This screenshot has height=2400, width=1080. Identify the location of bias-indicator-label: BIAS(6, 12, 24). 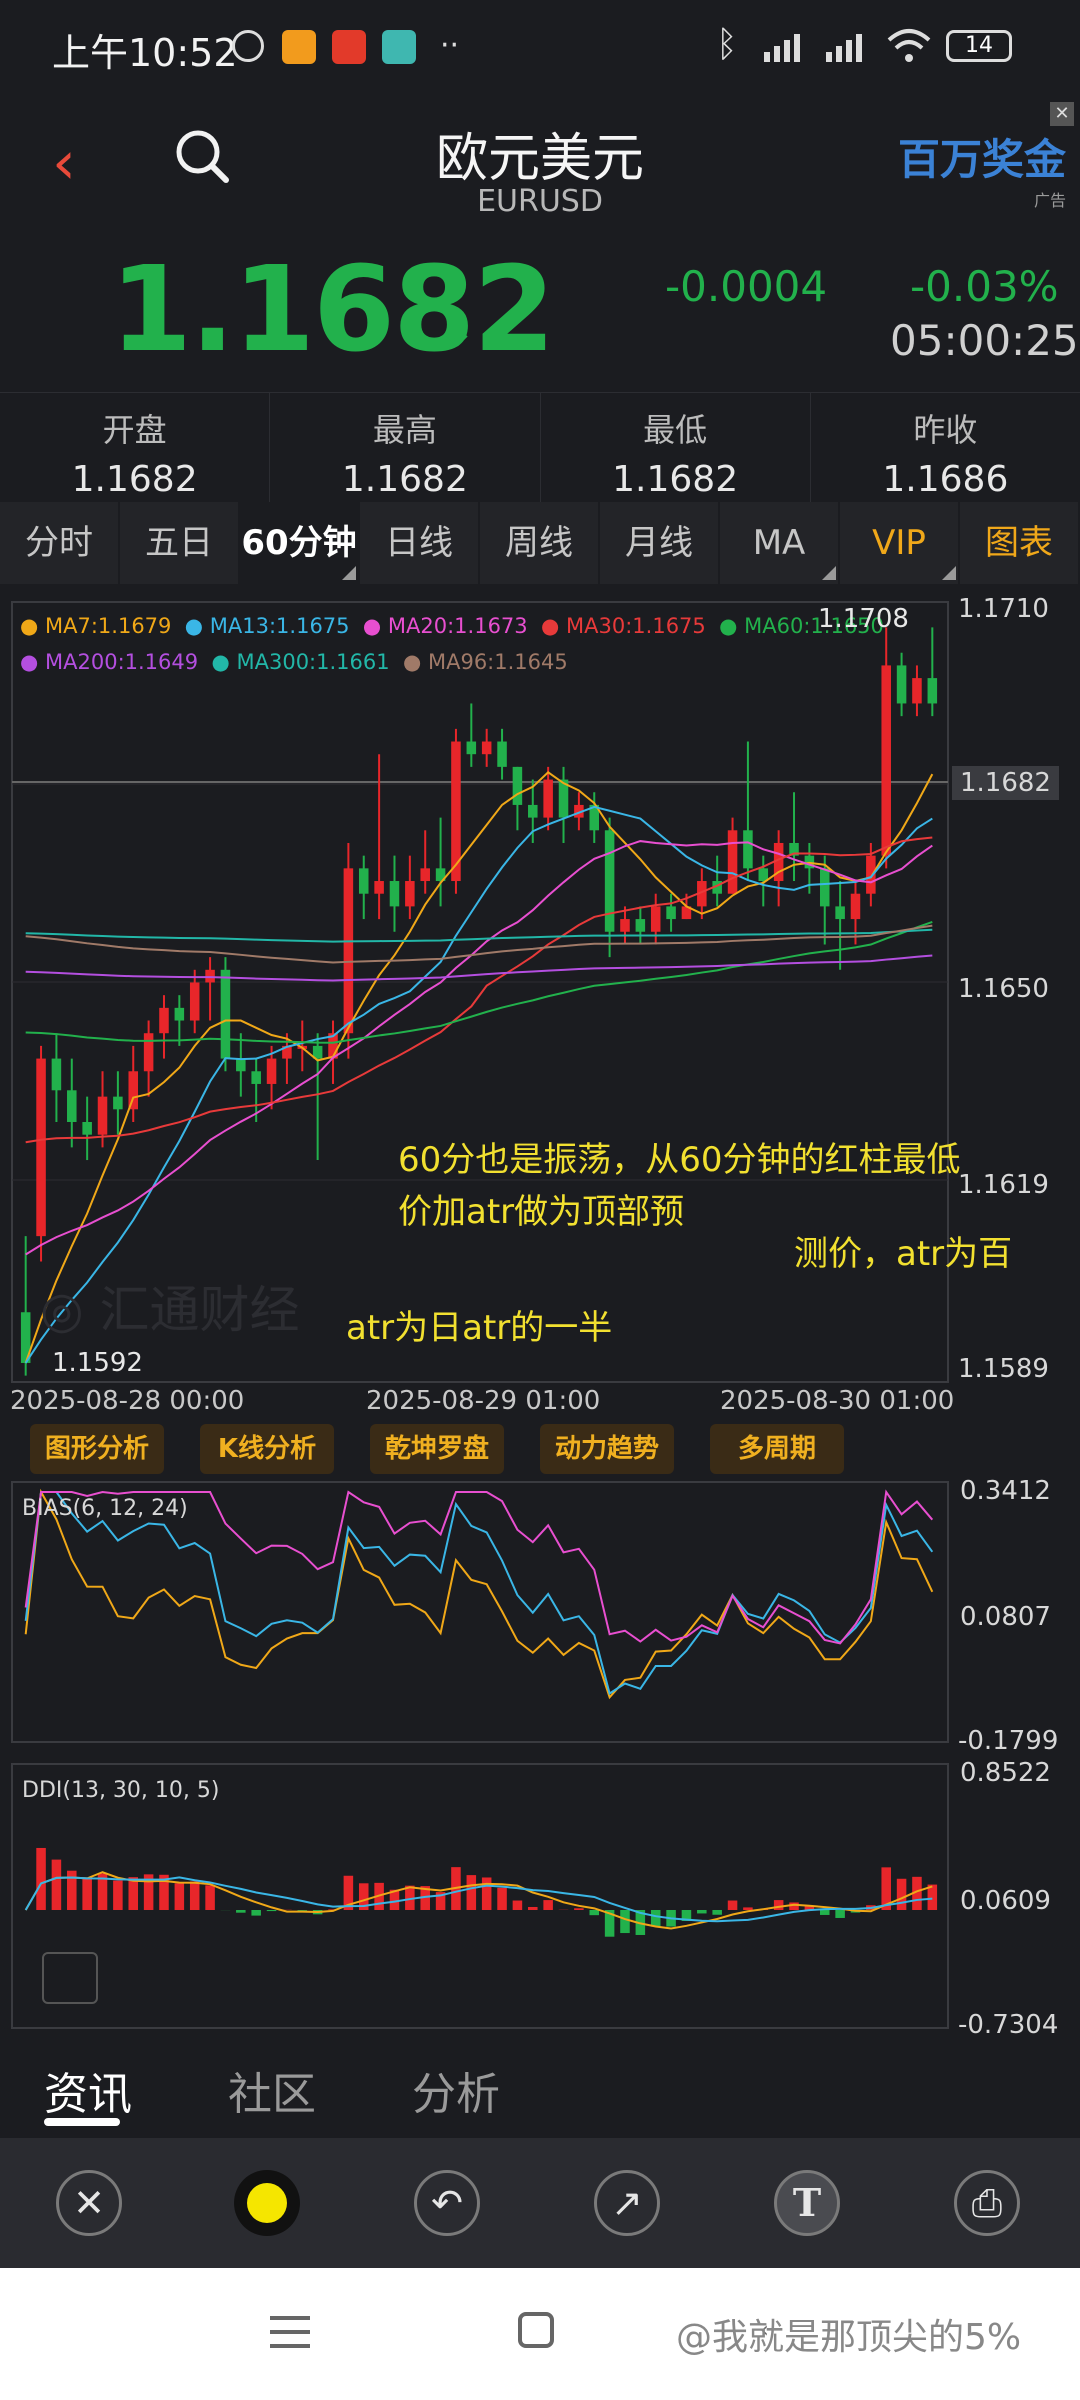
(105, 1508).